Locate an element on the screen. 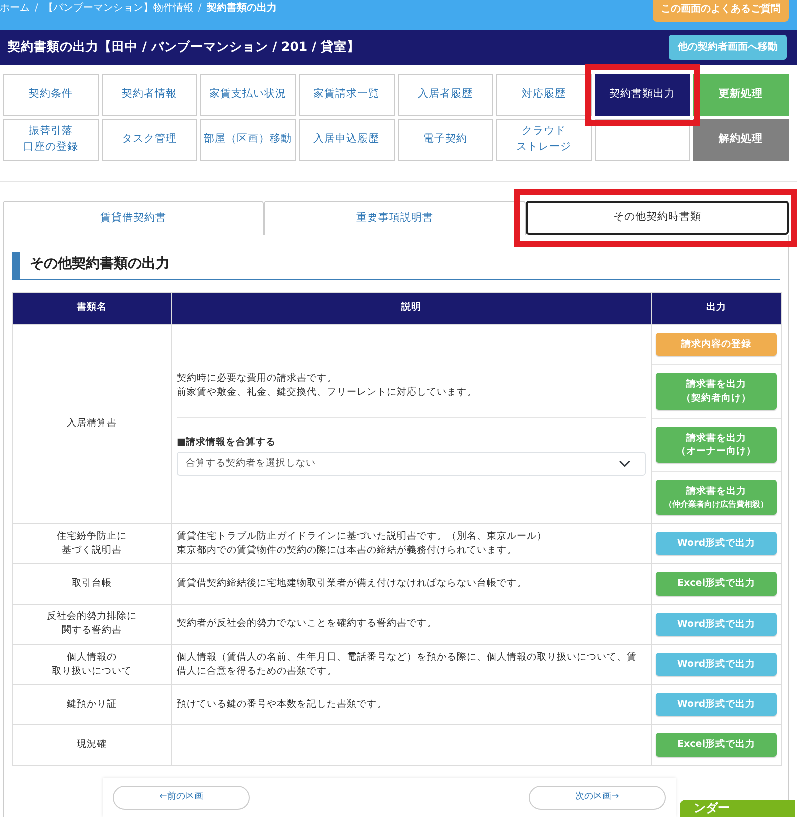  menu-tile: 契約書類出力 is located at coordinates (642, 95).